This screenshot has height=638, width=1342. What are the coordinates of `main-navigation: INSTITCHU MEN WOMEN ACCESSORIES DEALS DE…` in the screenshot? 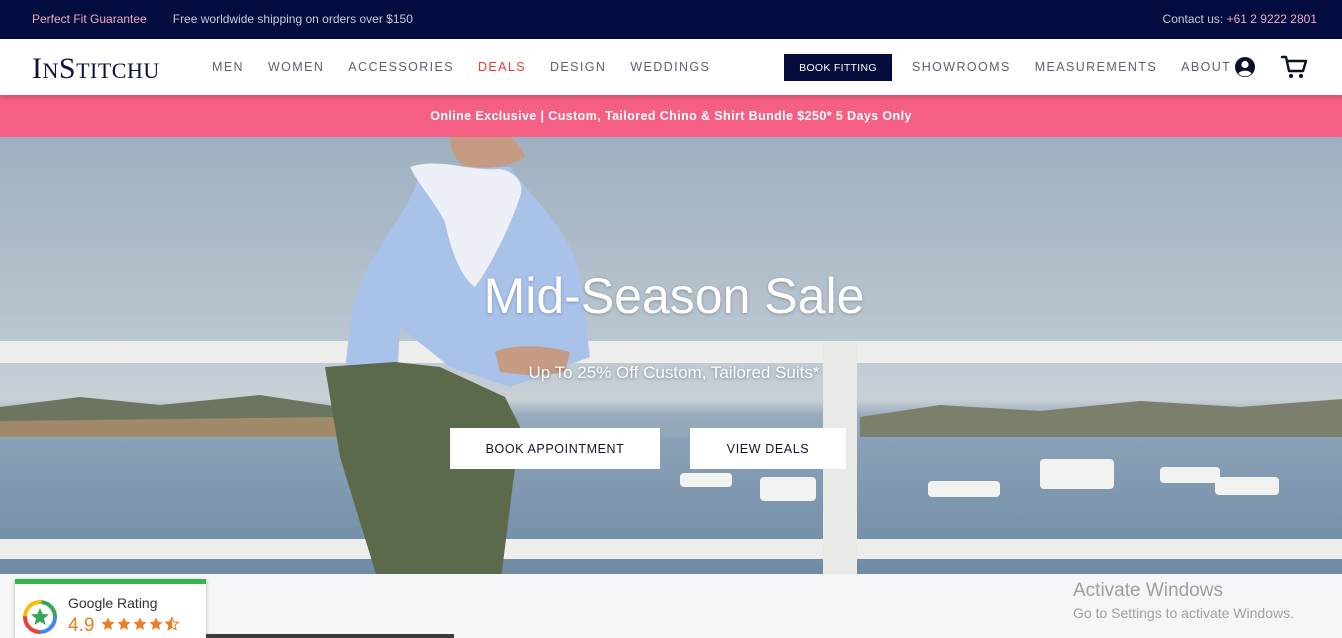 It's located at (671, 67).